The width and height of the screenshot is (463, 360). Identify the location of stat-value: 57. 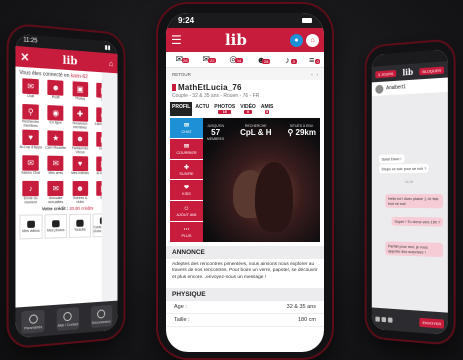
(216, 132).